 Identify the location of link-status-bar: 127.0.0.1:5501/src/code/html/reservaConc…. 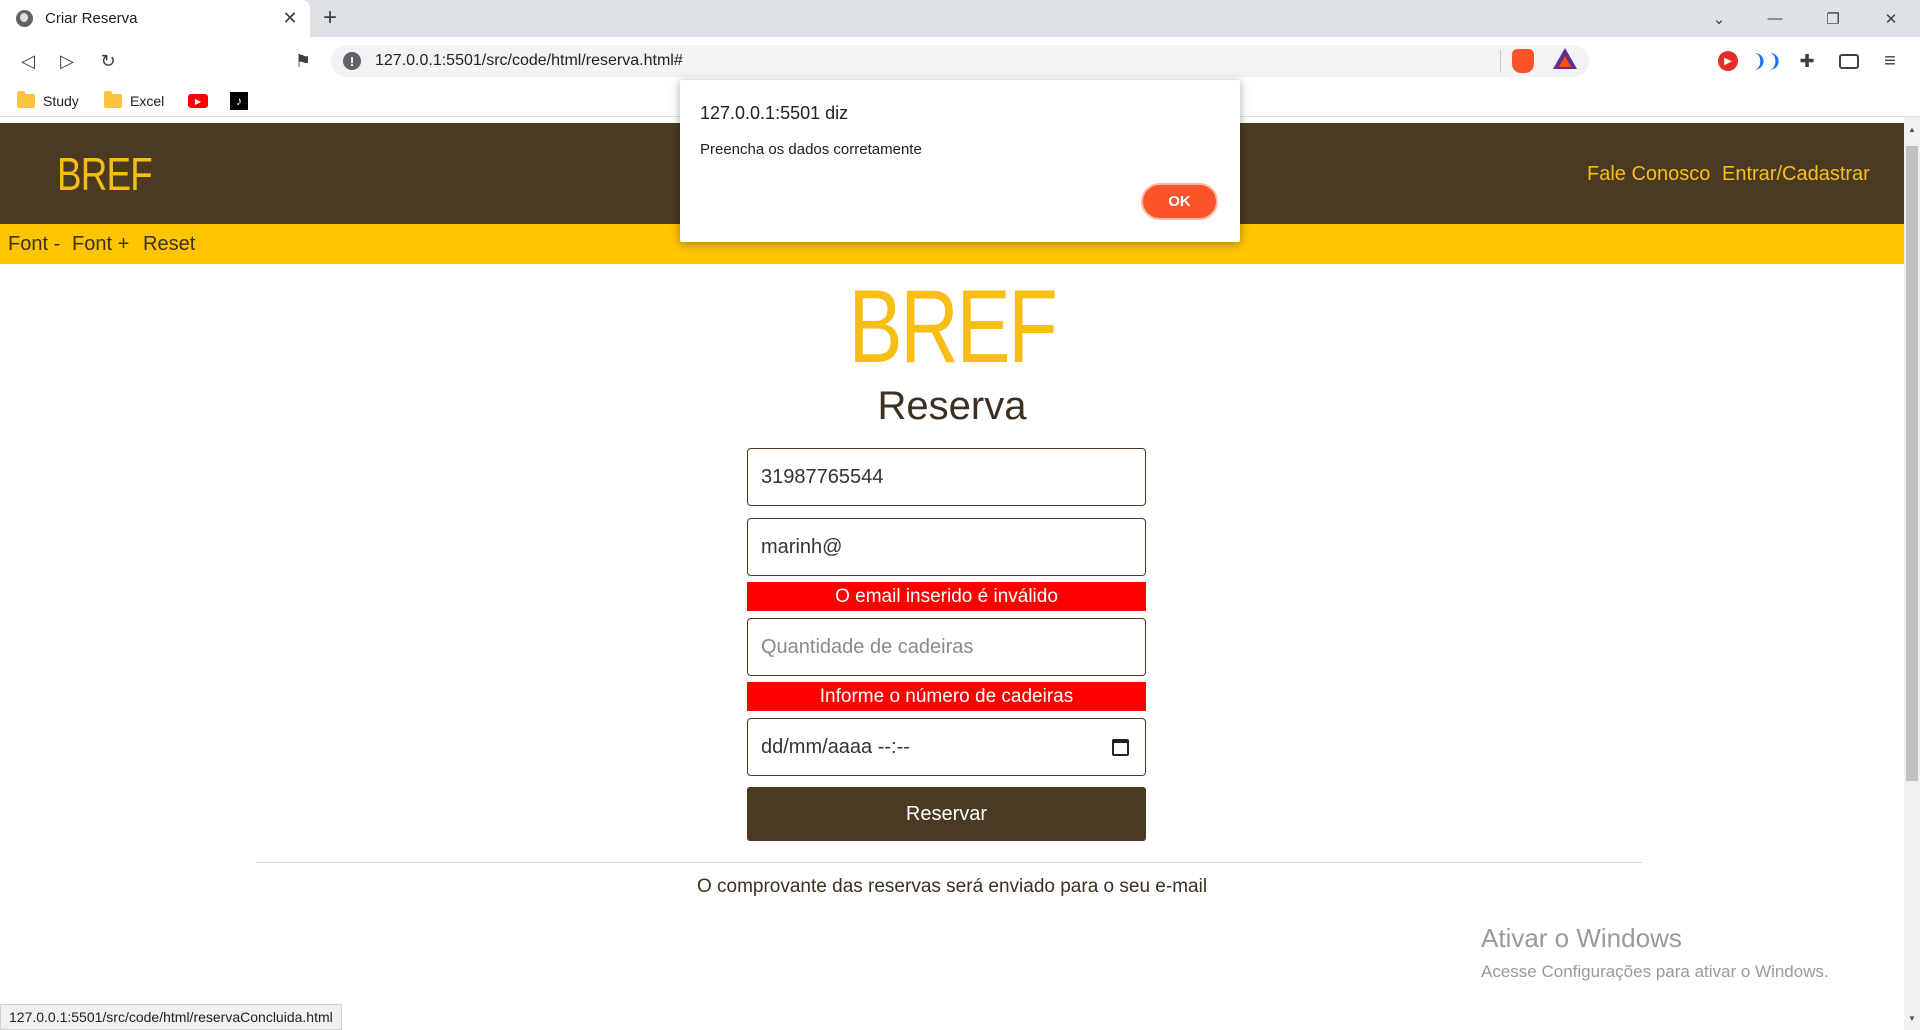
(171, 1017).